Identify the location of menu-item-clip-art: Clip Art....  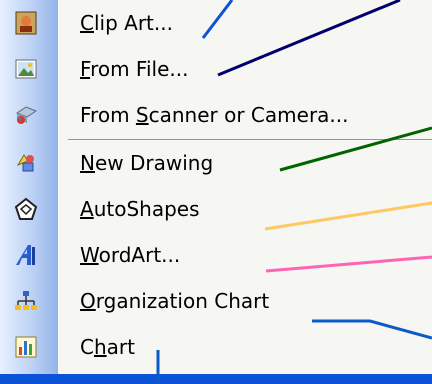
(216, 23).